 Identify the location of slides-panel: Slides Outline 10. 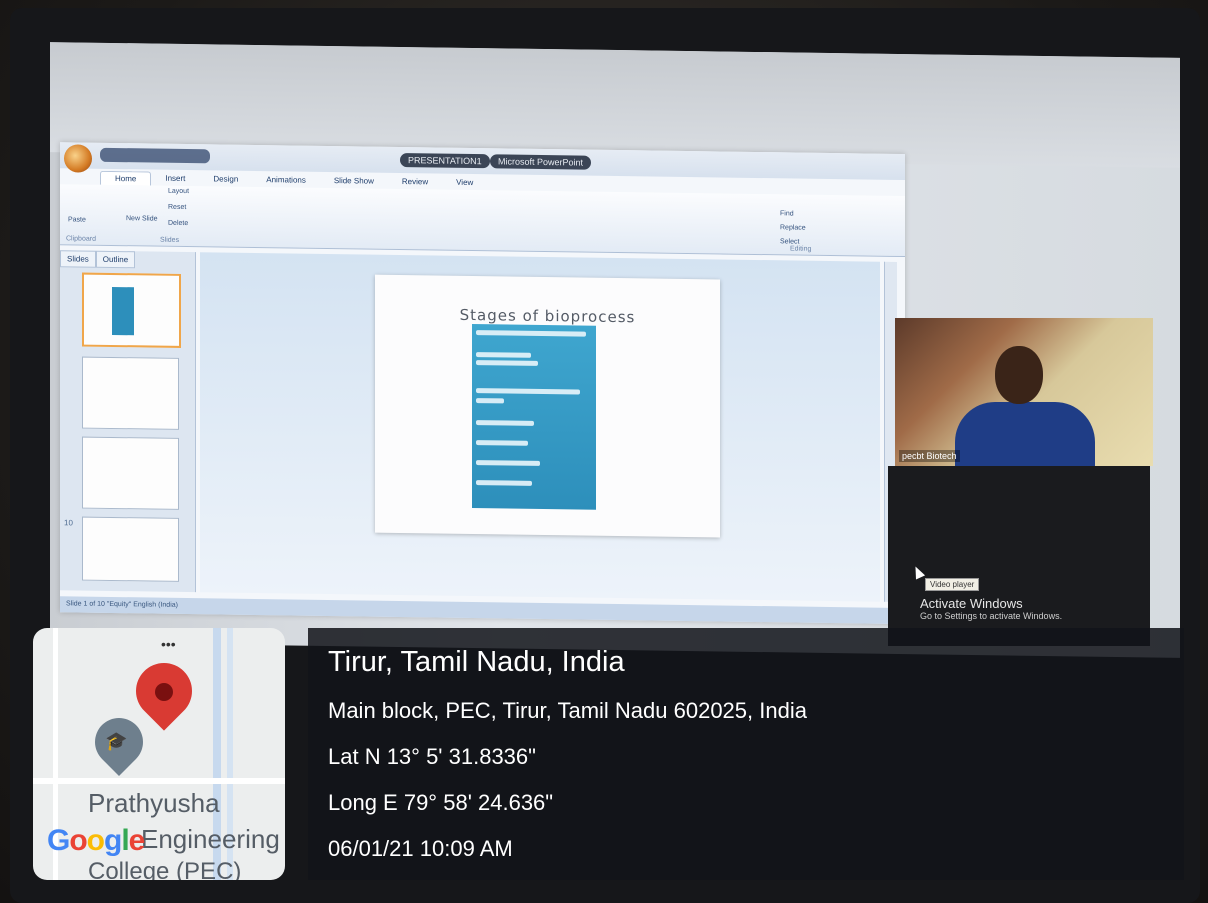
(128, 421).